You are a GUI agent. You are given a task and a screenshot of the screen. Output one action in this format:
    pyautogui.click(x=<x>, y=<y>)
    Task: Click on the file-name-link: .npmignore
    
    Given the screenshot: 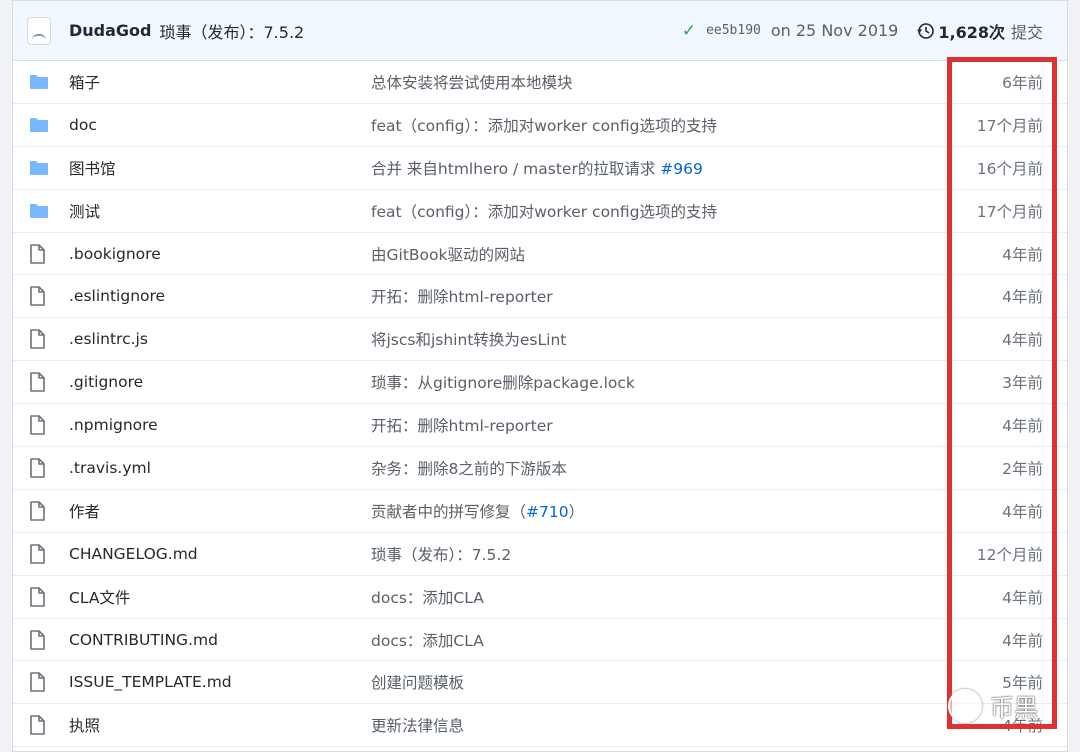 What is the action you would take?
    pyautogui.click(x=220, y=425)
    